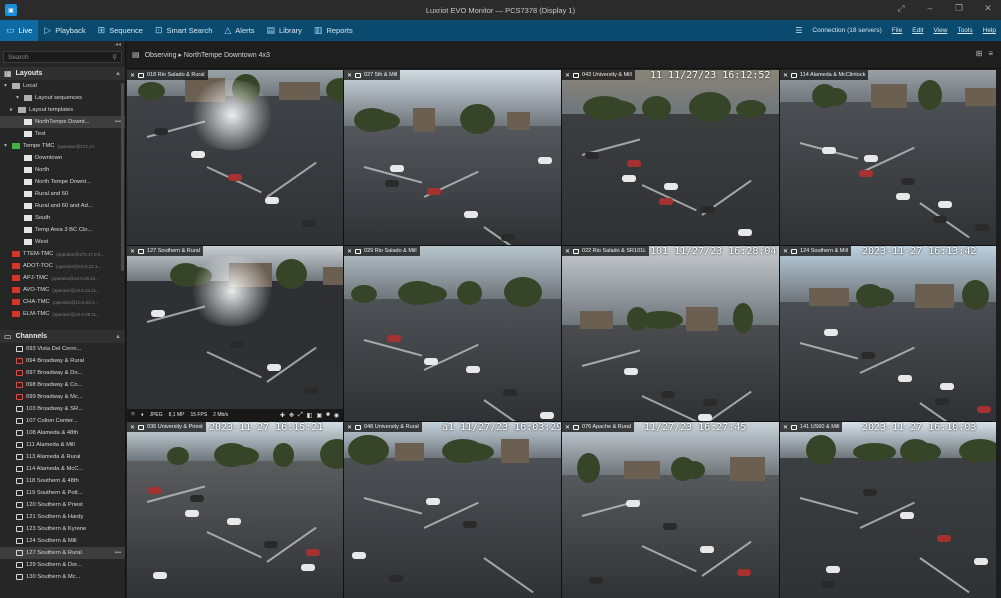 The height and width of the screenshot is (598, 1001). I want to click on camera-tile: ✕ 114 Alameda & McClintock, so click(888, 157).